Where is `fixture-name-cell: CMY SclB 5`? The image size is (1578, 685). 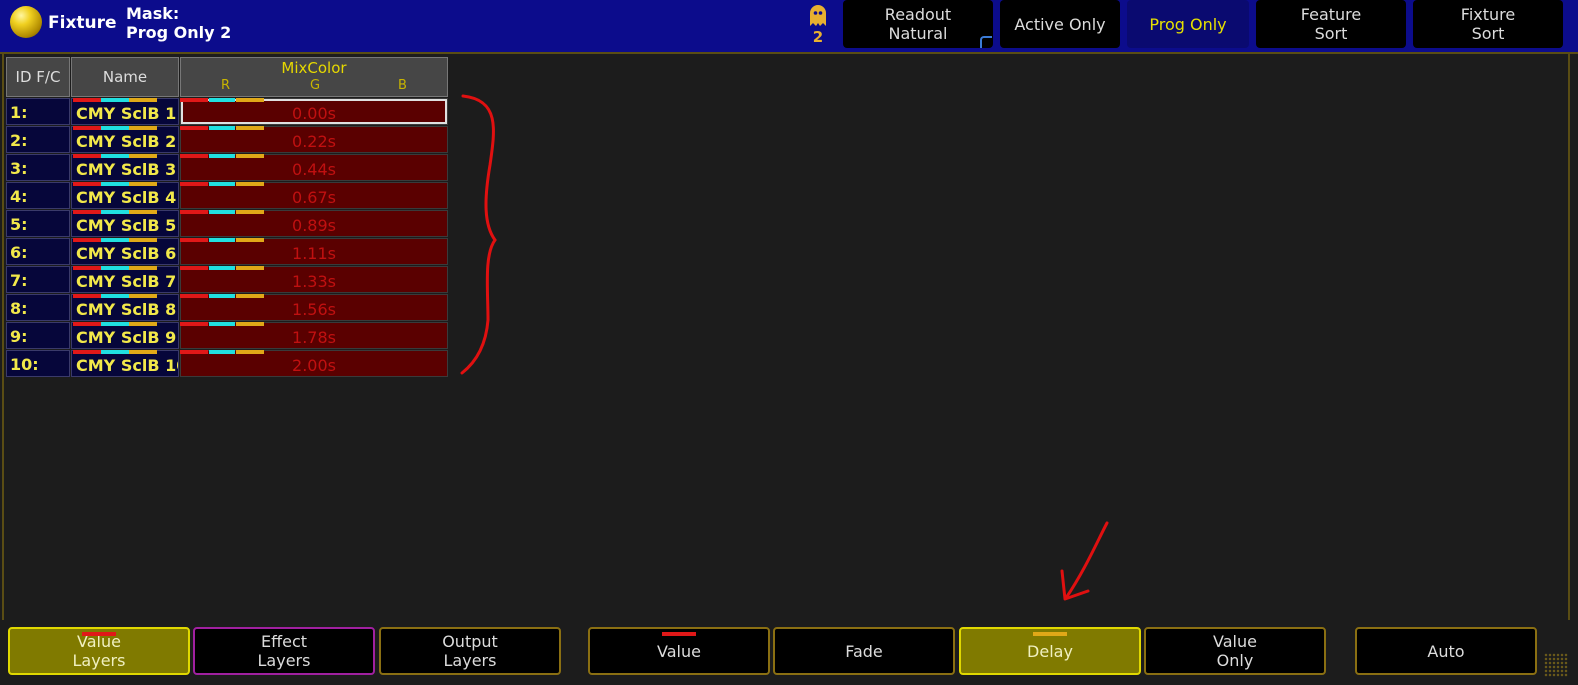 fixture-name-cell: CMY SclB 5 is located at coordinates (125, 223).